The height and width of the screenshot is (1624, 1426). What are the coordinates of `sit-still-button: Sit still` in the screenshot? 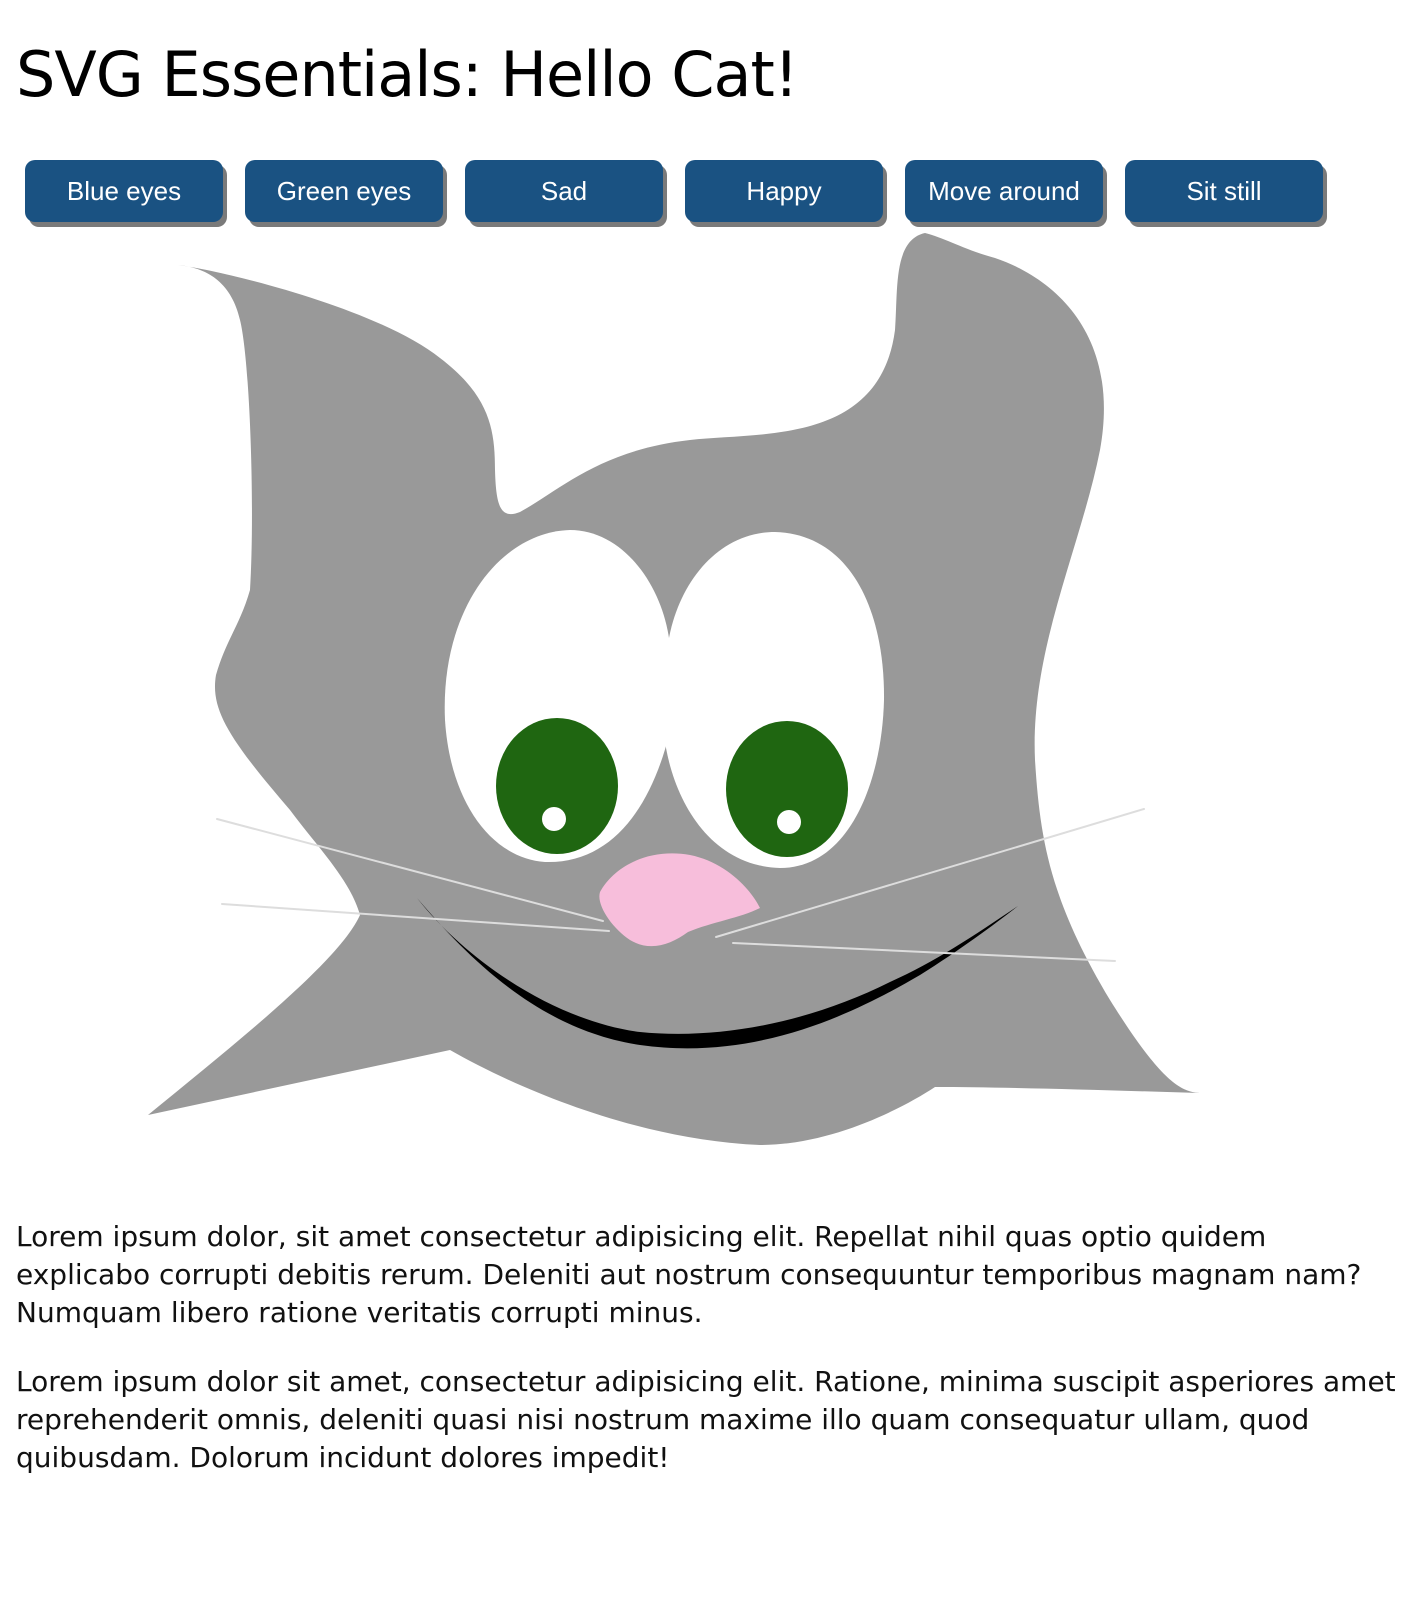 It's located at (1224, 191).